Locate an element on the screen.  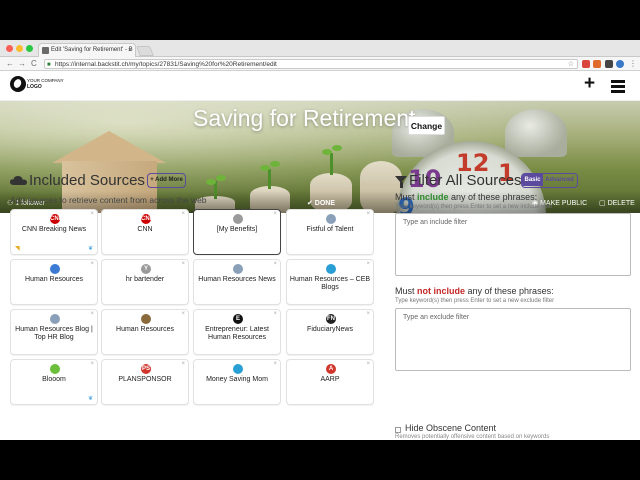
back-icon: ← is located at coordinates (10, 64).